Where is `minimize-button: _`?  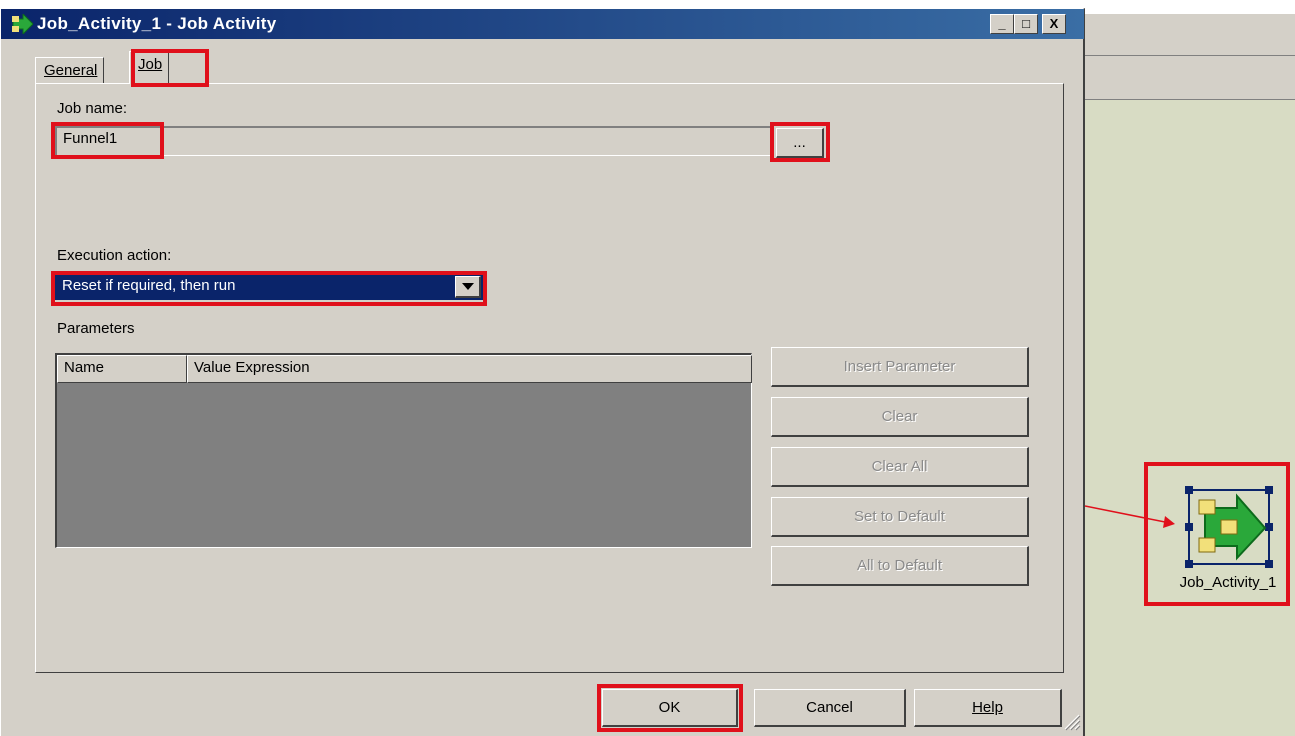 minimize-button: _ is located at coordinates (1002, 24).